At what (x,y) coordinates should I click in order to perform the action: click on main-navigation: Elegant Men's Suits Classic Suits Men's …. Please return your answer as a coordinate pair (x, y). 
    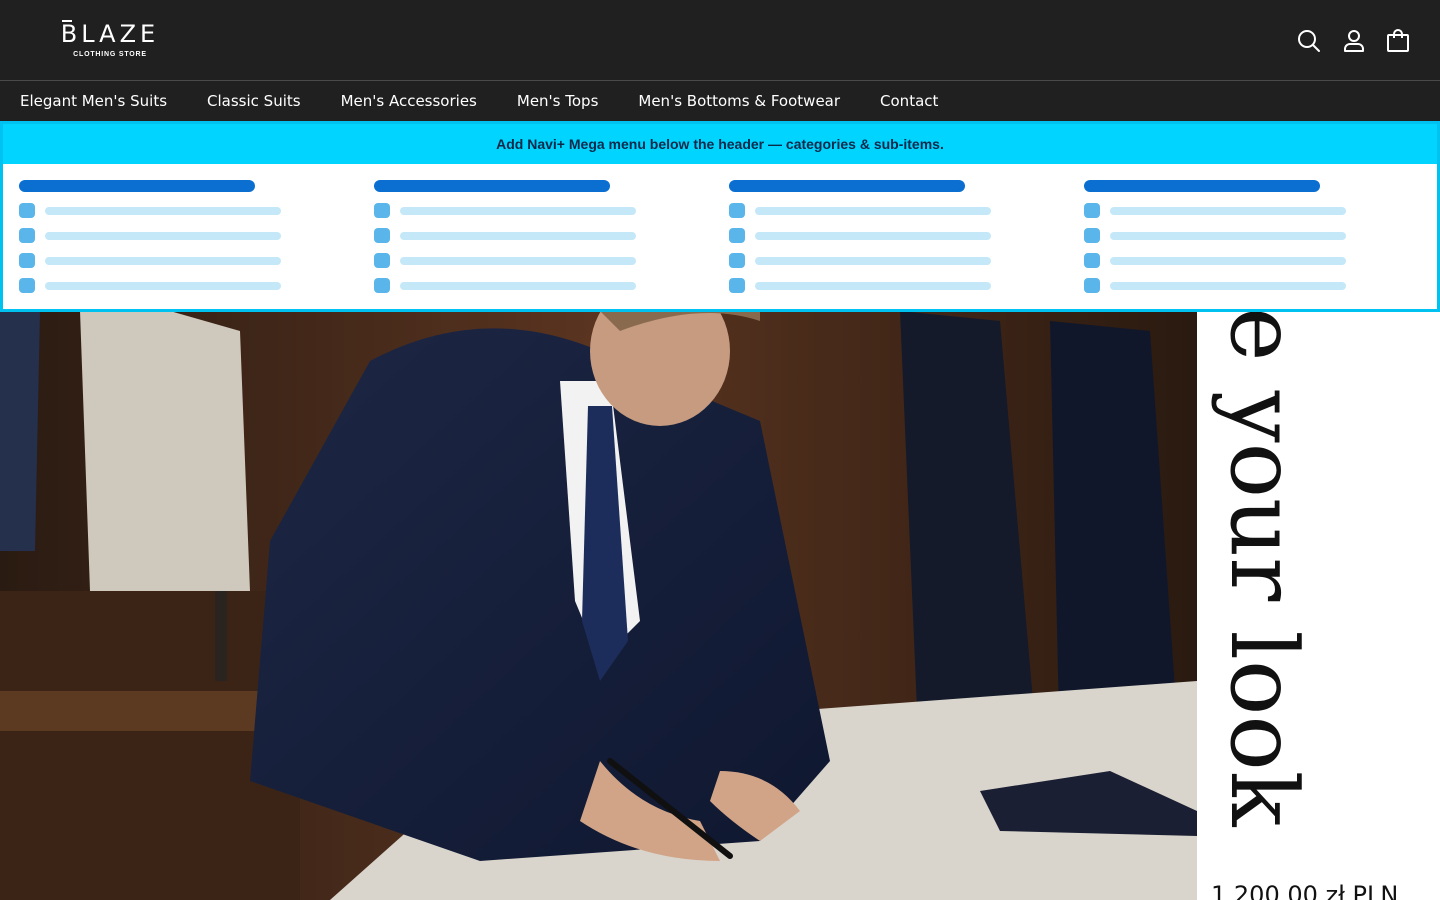
    Looking at the image, I should click on (720, 101).